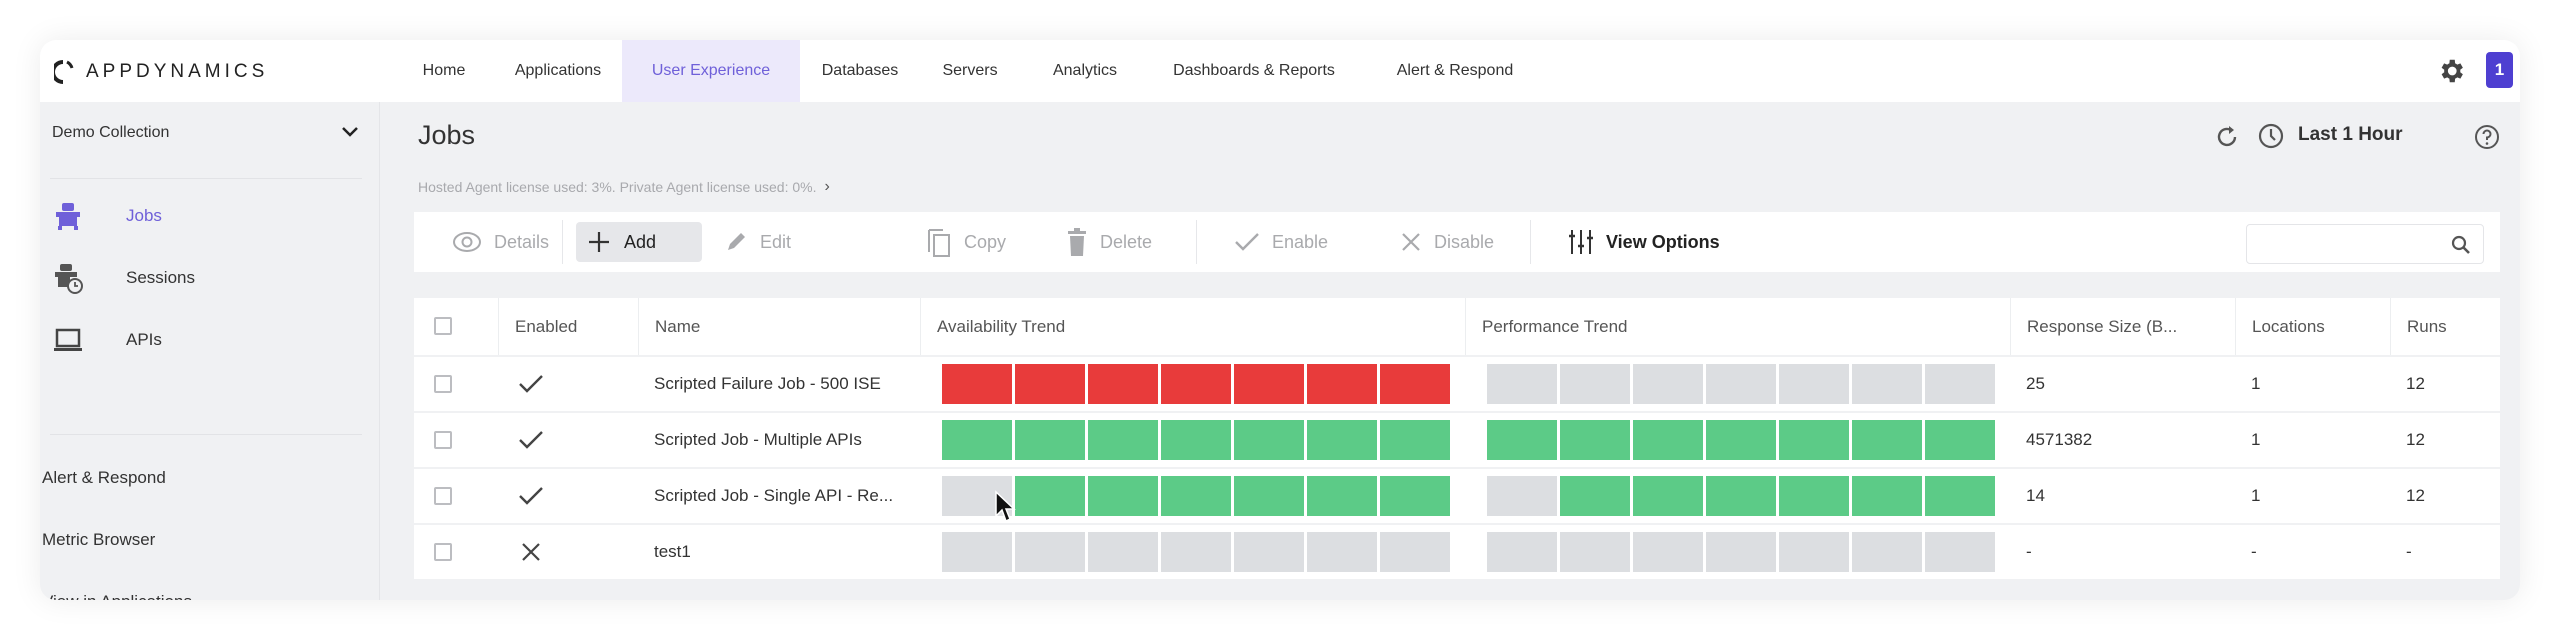  I want to click on refresh-icon, so click(2227, 137).